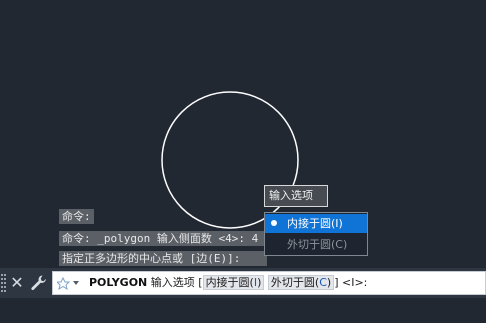  Describe the element at coordinates (4, 283) in the screenshot. I see `grip-icon` at that location.